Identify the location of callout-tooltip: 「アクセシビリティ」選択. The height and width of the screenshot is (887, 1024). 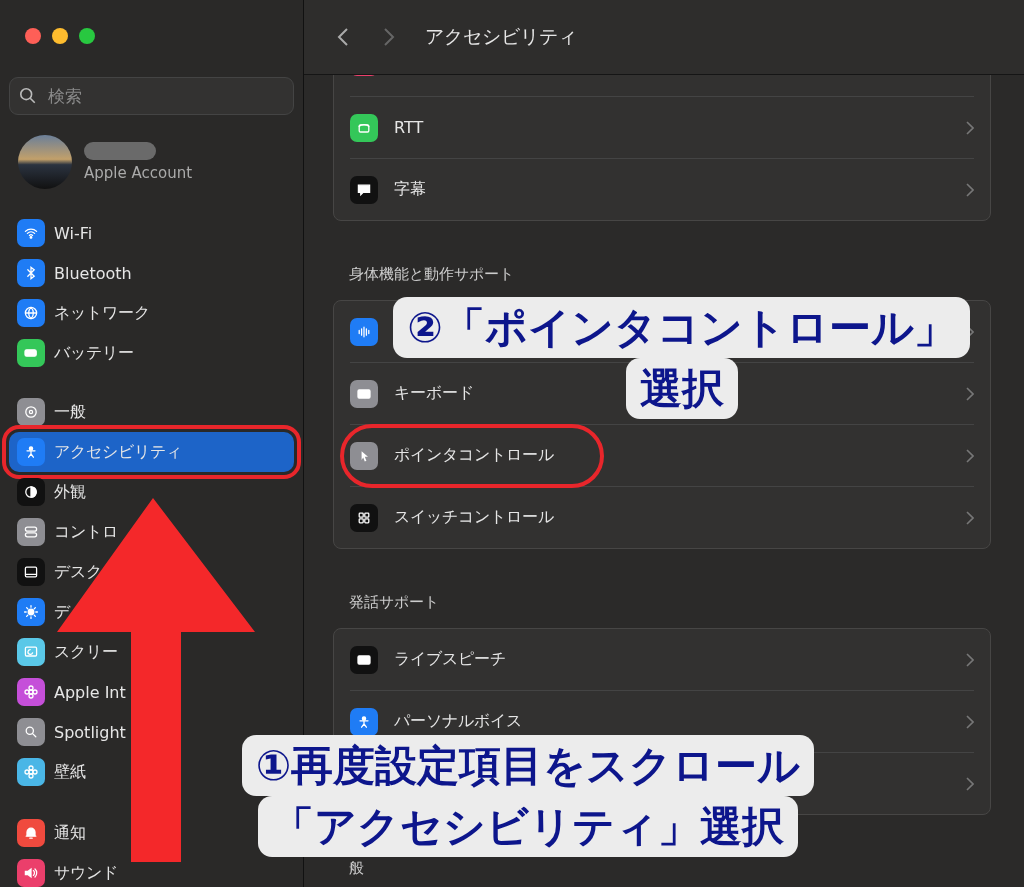
(528, 826).